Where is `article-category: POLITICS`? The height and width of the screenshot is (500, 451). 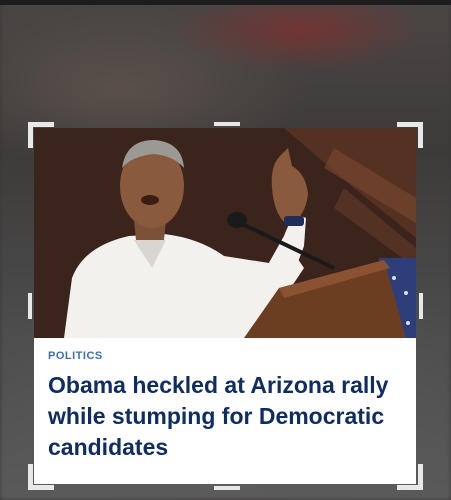 article-category: POLITICS is located at coordinates (75, 356).